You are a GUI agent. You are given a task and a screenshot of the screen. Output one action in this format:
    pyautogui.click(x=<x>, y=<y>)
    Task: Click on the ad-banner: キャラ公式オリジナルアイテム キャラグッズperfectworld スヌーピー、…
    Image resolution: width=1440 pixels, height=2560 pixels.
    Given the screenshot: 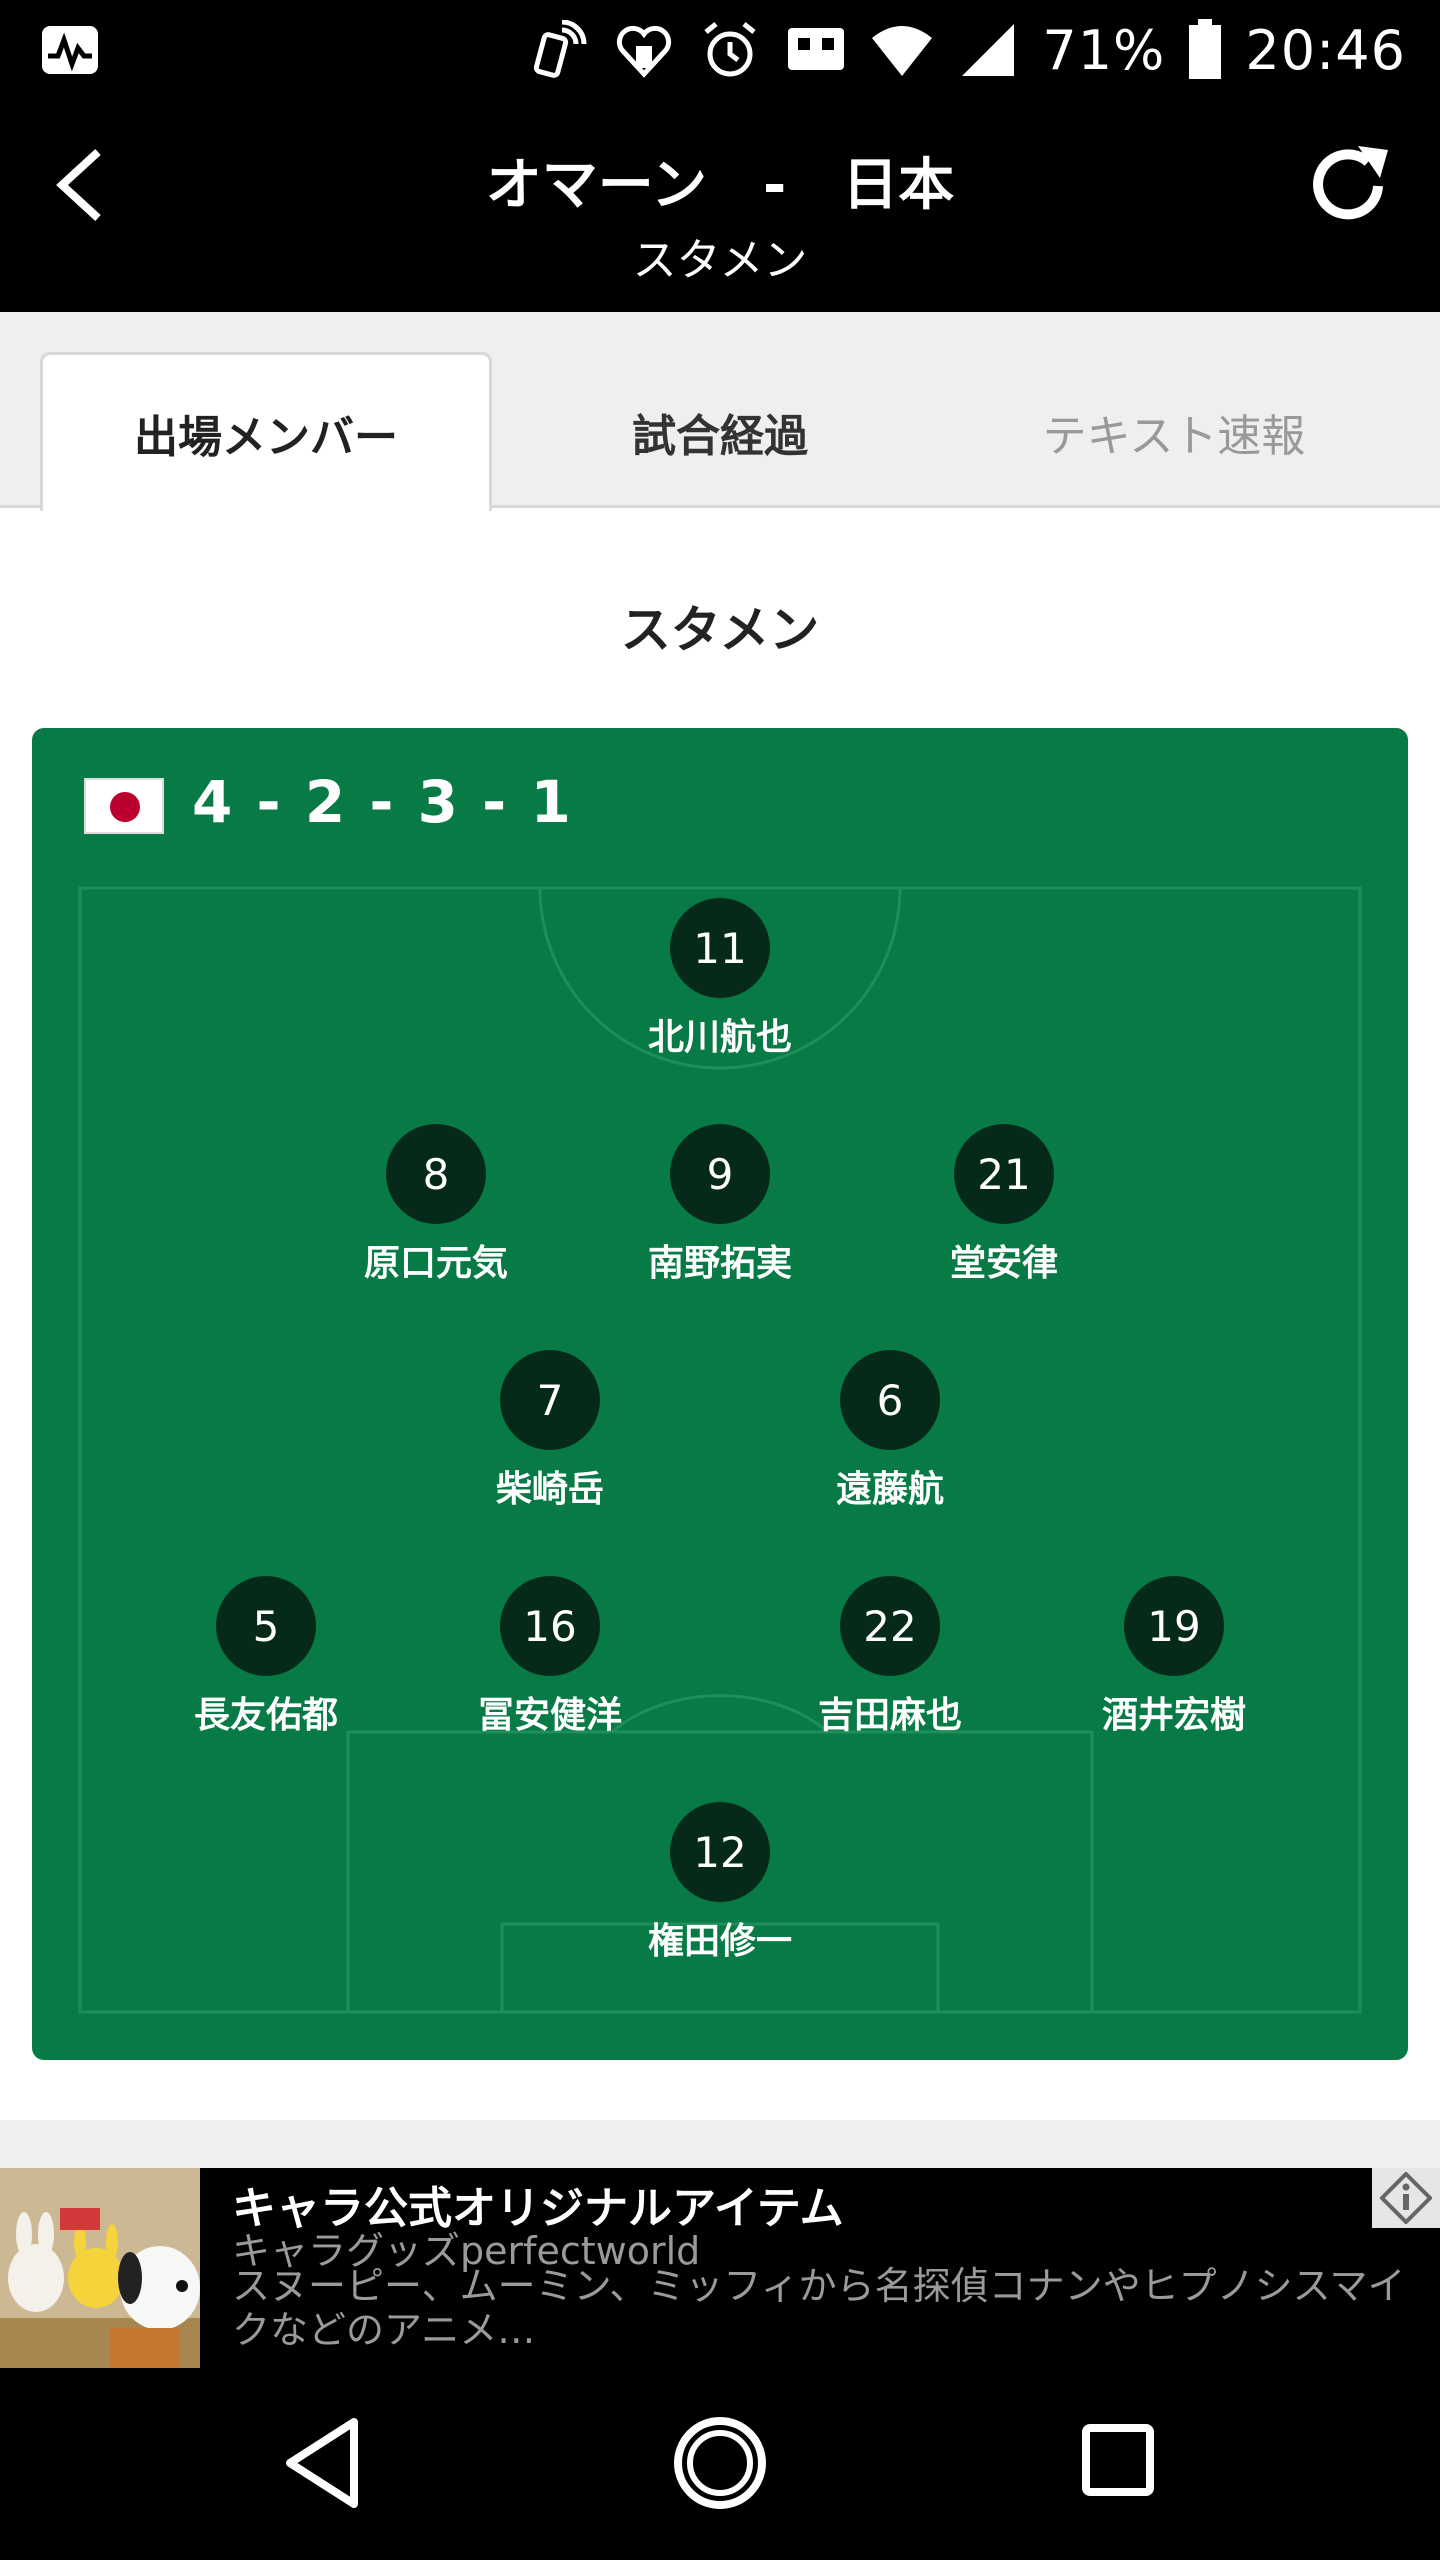 What is the action you would take?
    pyautogui.click(x=720, y=2268)
    